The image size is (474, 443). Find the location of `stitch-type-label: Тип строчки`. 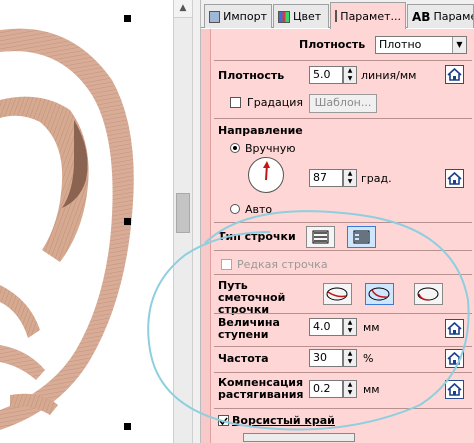

stitch-type-label: Тип строчки is located at coordinates (257, 236).